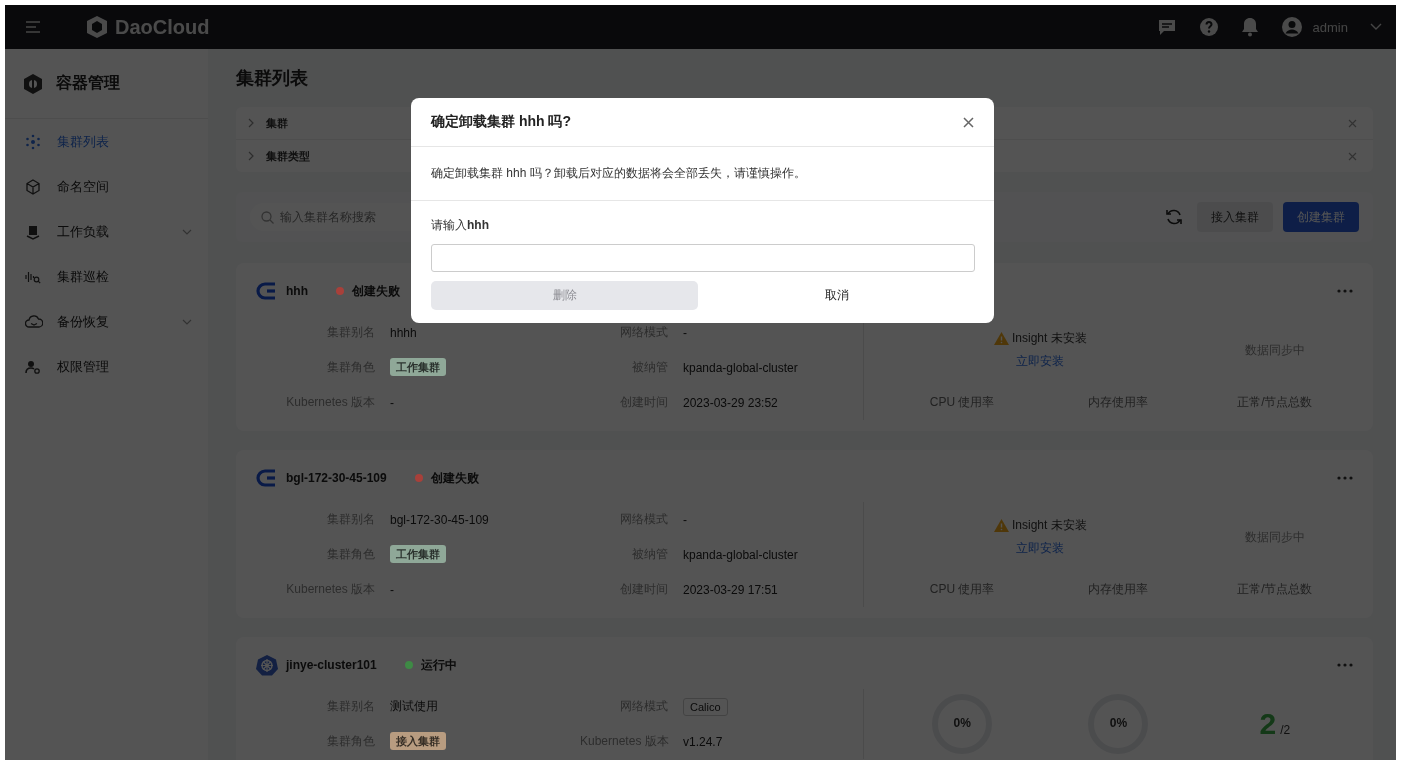  Describe the element at coordinates (33, 83) in the screenshot. I see `hexagon-icon` at that location.